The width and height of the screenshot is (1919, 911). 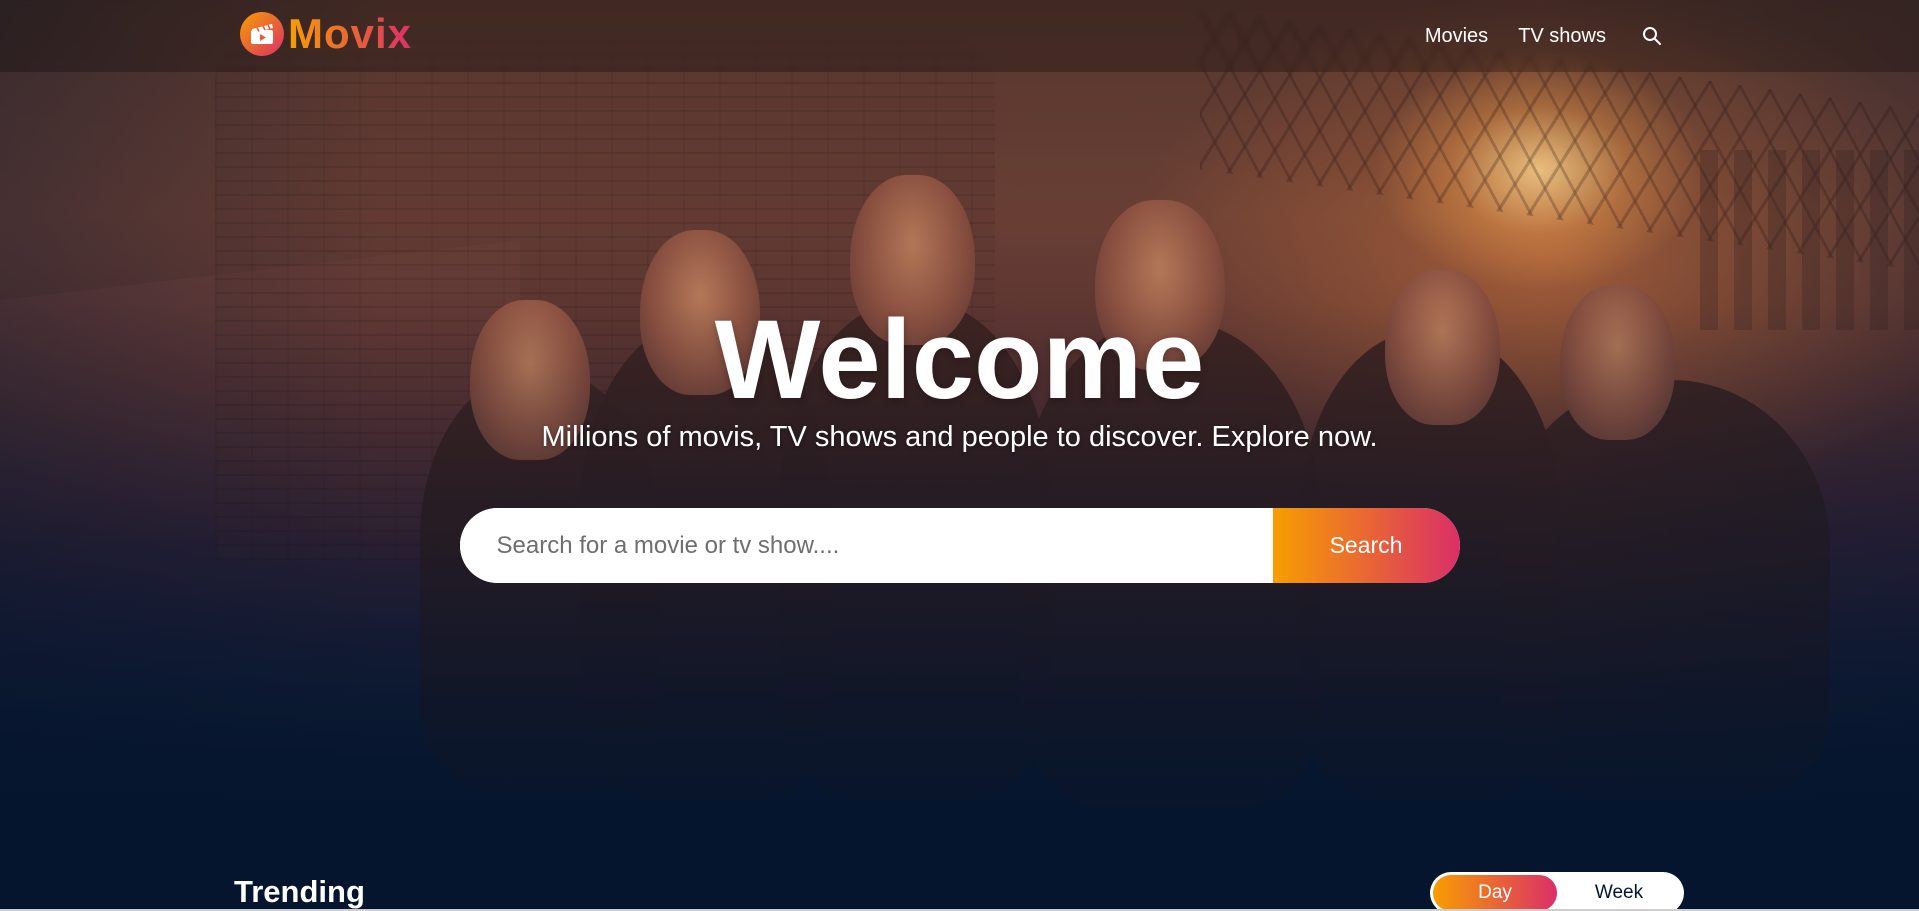 I want to click on tab-week: Week, so click(x=1619, y=893).